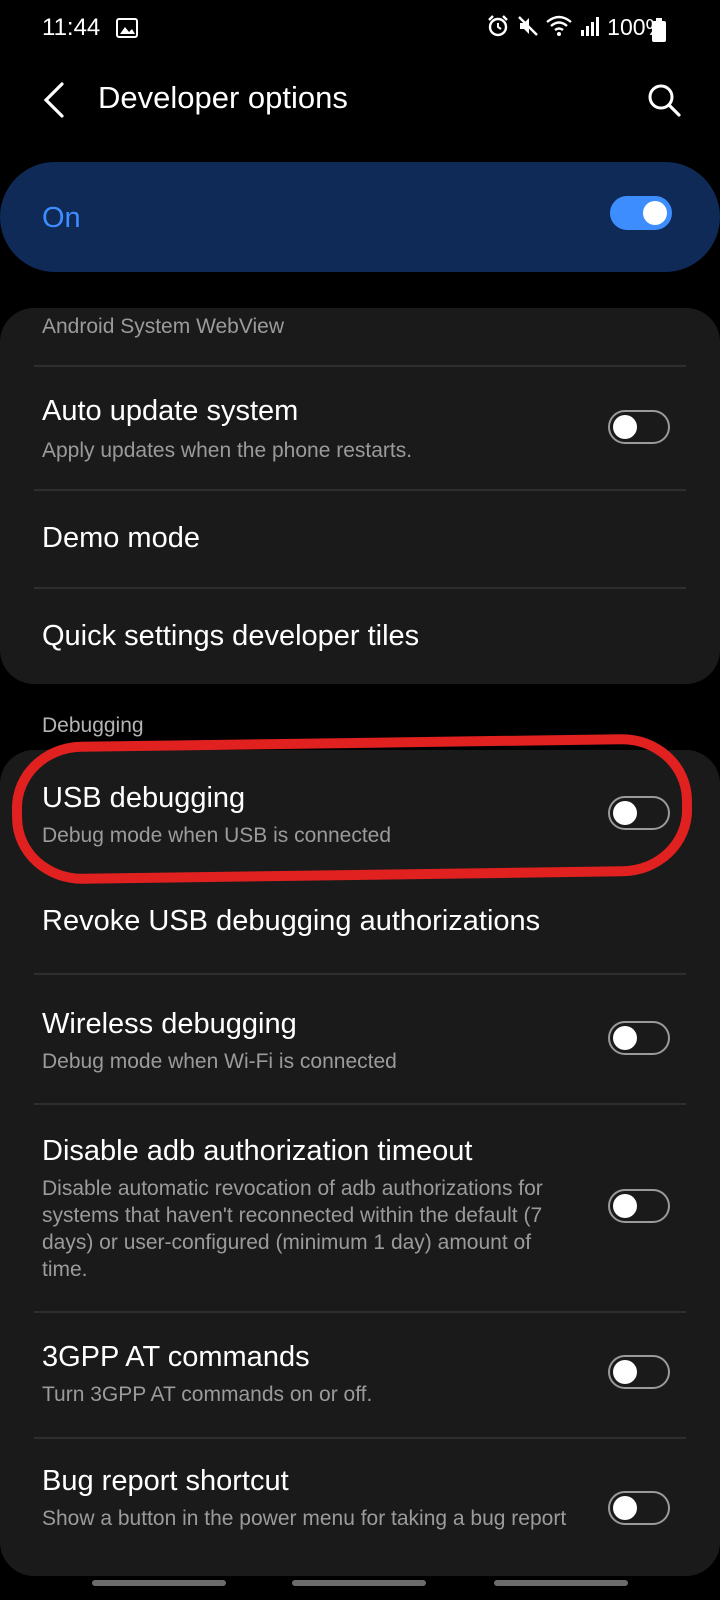 The height and width of the screenshot is (1600, 720). What do you see at coordinates (528, 29) in the screenshot?
I see `mute-icon` at bounding box center [528, 29].